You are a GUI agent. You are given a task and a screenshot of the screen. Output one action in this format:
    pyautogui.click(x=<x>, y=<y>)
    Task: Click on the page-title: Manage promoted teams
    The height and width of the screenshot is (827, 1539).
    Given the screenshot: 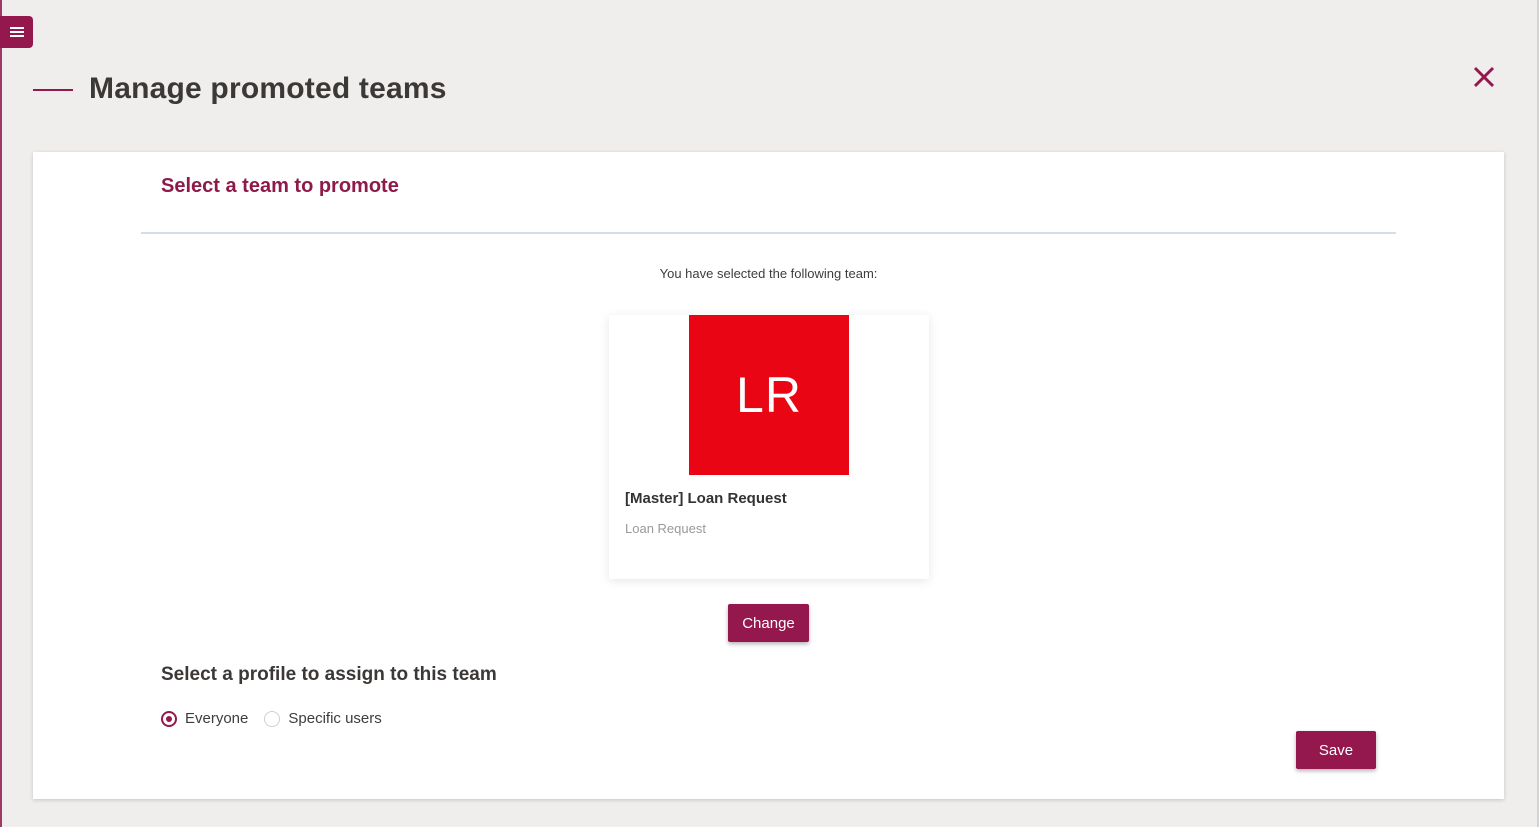 What is the action you would take?
    pyautogui.click(x=268, y=88)
    